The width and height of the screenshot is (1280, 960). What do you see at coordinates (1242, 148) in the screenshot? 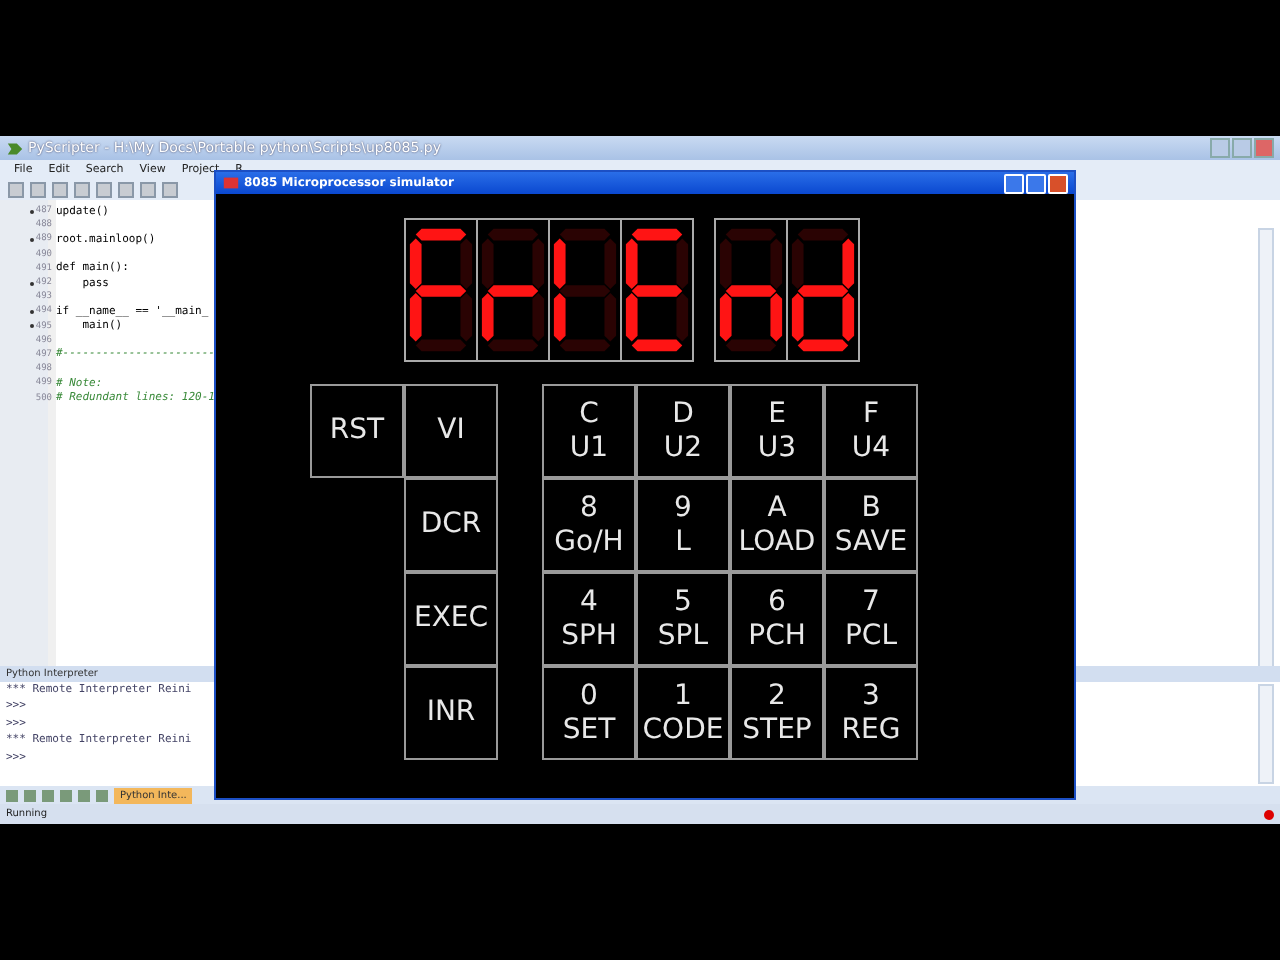
I see `restore-button` at bounding box center [1242, 148].